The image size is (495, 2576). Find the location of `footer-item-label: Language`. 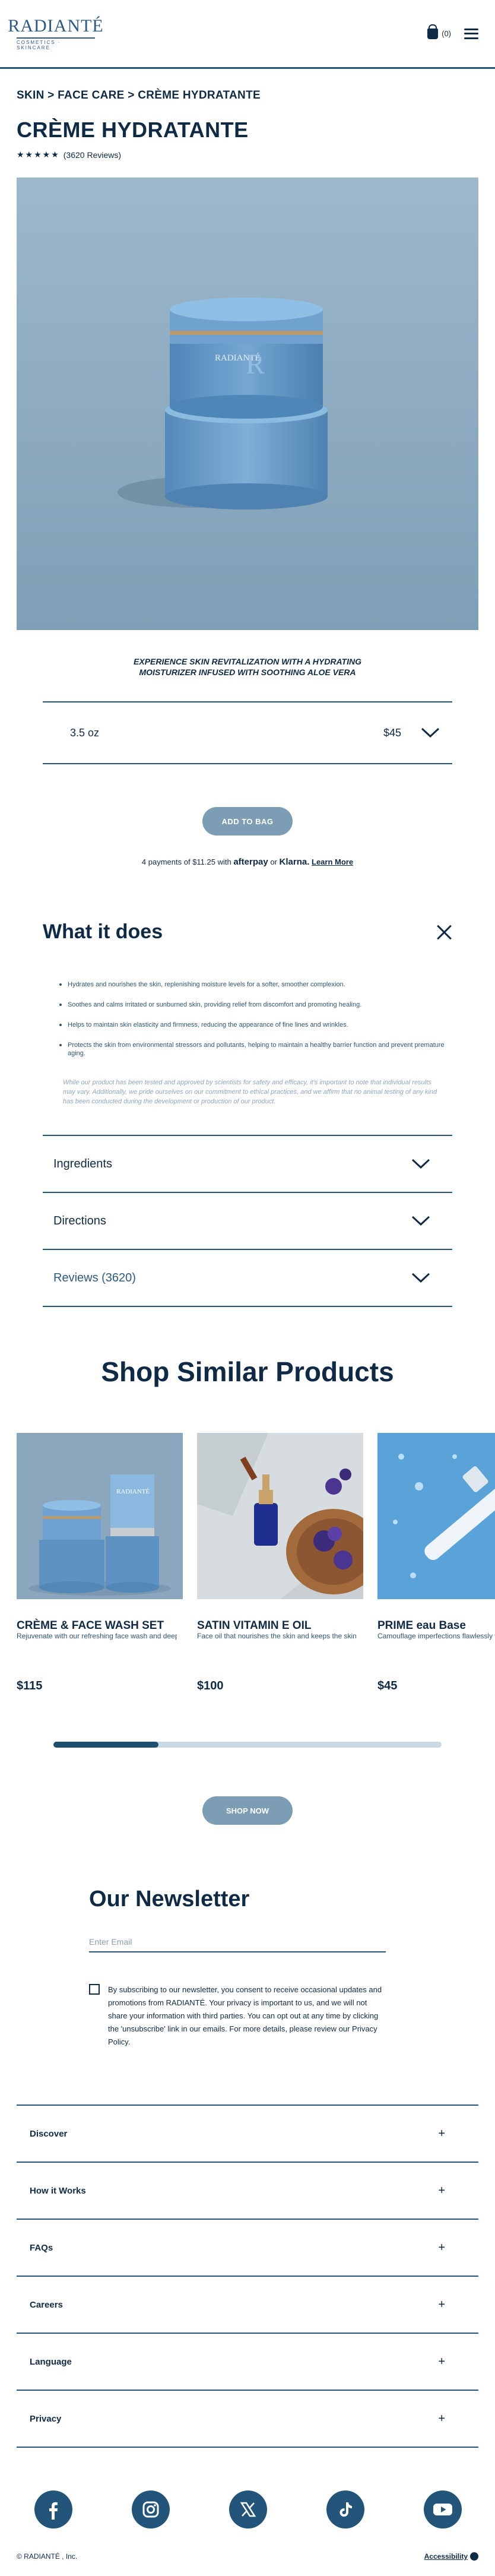

footer-item-label: Language is located at coordinates (51, 2361).